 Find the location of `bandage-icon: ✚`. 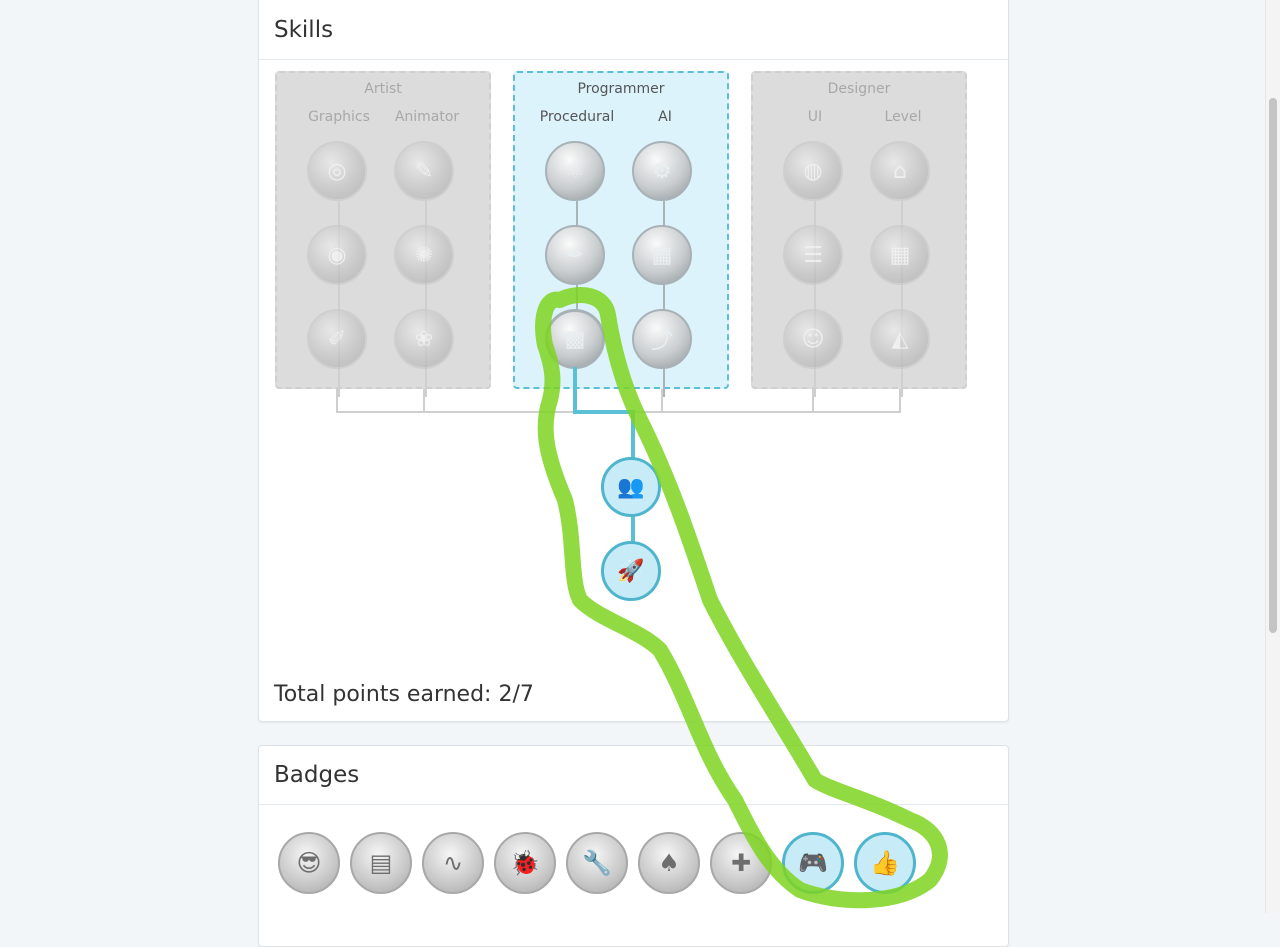

bandage-icon: ✚ is located at coordinates (741, 863).